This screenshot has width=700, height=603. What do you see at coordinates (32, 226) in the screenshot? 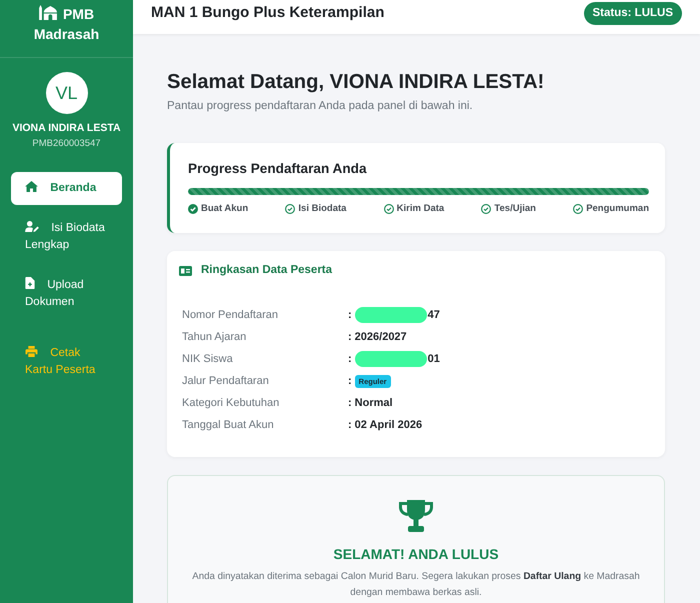
I see `user-edit-icon` at bounding box center [32, 226].